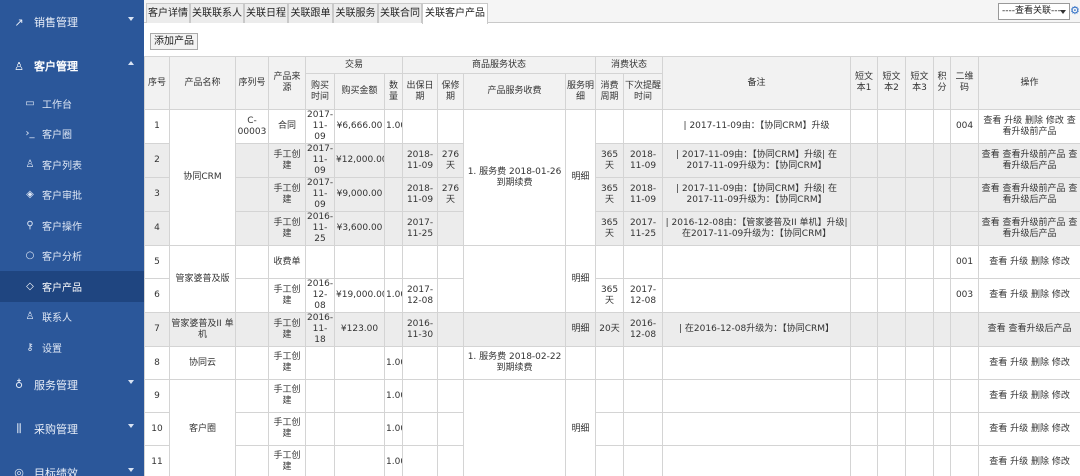  Describe the element at coordinates (174, 41) in the screenshot. I see `add-product-button: 添加产品` at that location.